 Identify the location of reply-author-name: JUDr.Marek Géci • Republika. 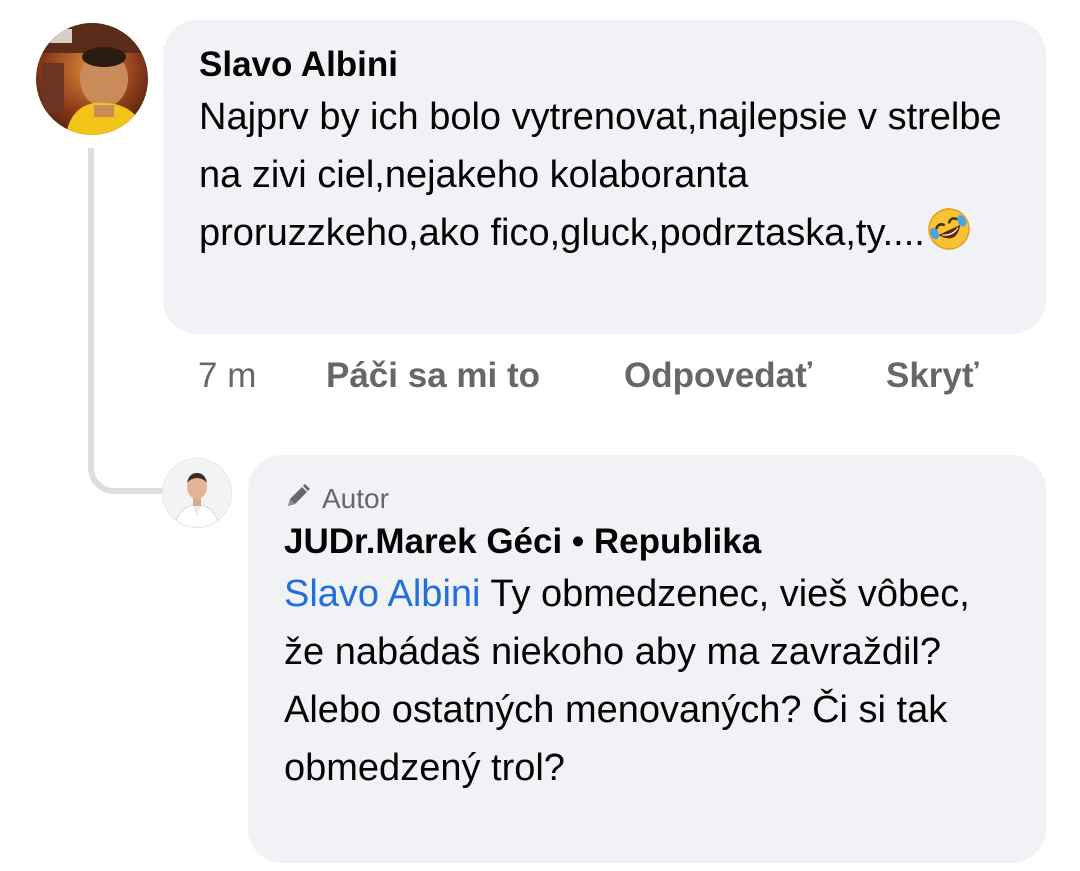
(647, 542).